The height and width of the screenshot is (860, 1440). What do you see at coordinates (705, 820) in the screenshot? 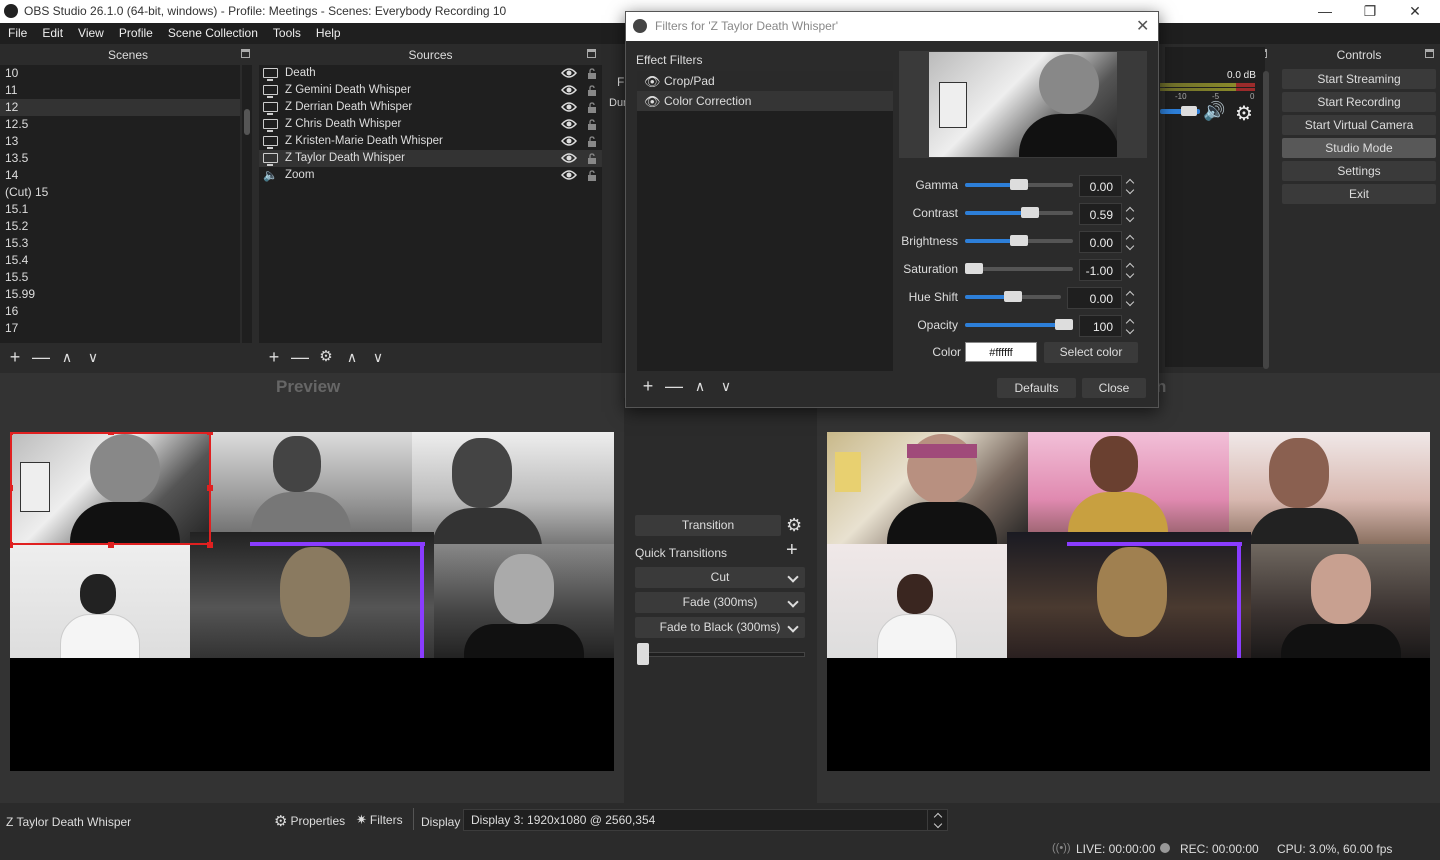
I see `display-select: Display 3: 1920x1080 @ 2560,354` at bounding box center [705, 820].